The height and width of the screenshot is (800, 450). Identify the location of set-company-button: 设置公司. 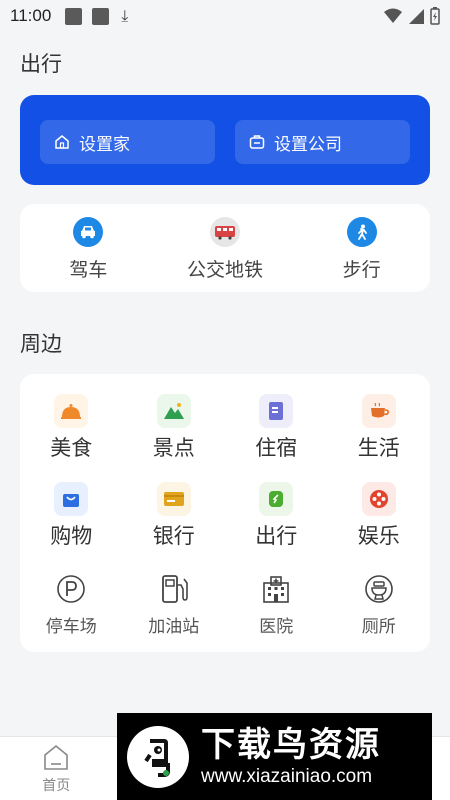
(322, 142).